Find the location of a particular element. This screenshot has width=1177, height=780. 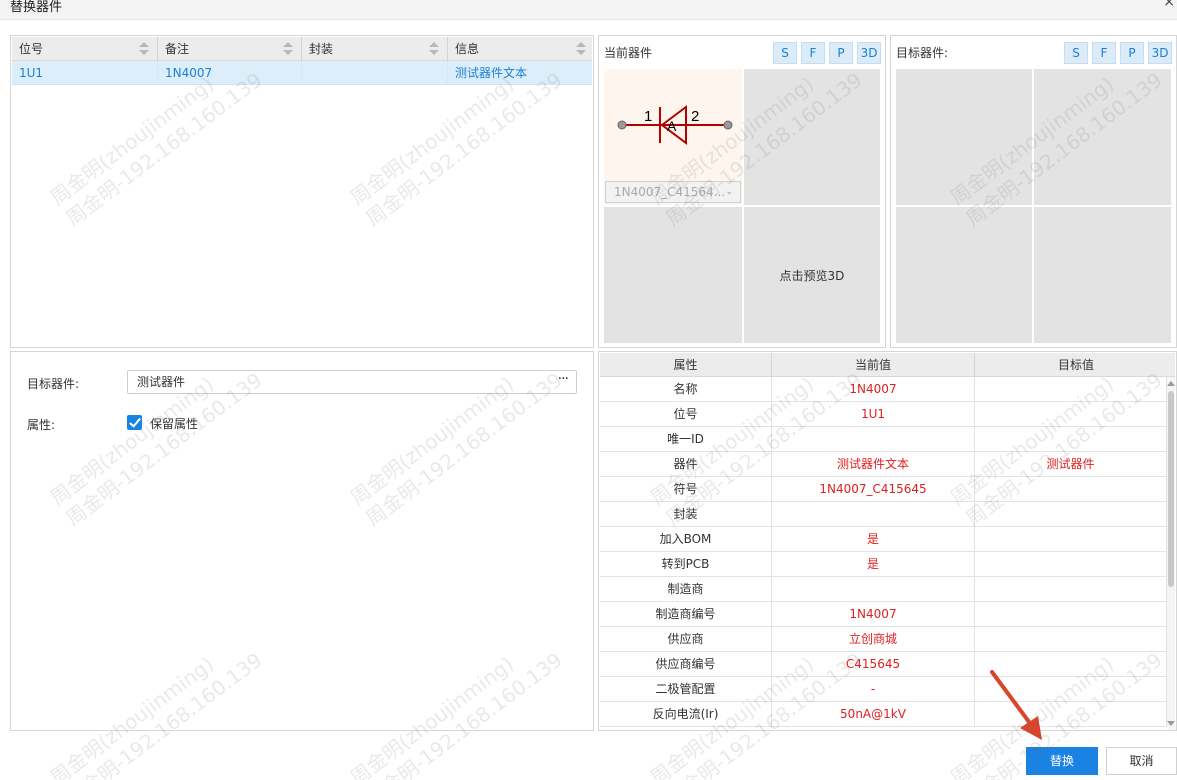

more-icon: ··· is located at coordinates (563, 379).